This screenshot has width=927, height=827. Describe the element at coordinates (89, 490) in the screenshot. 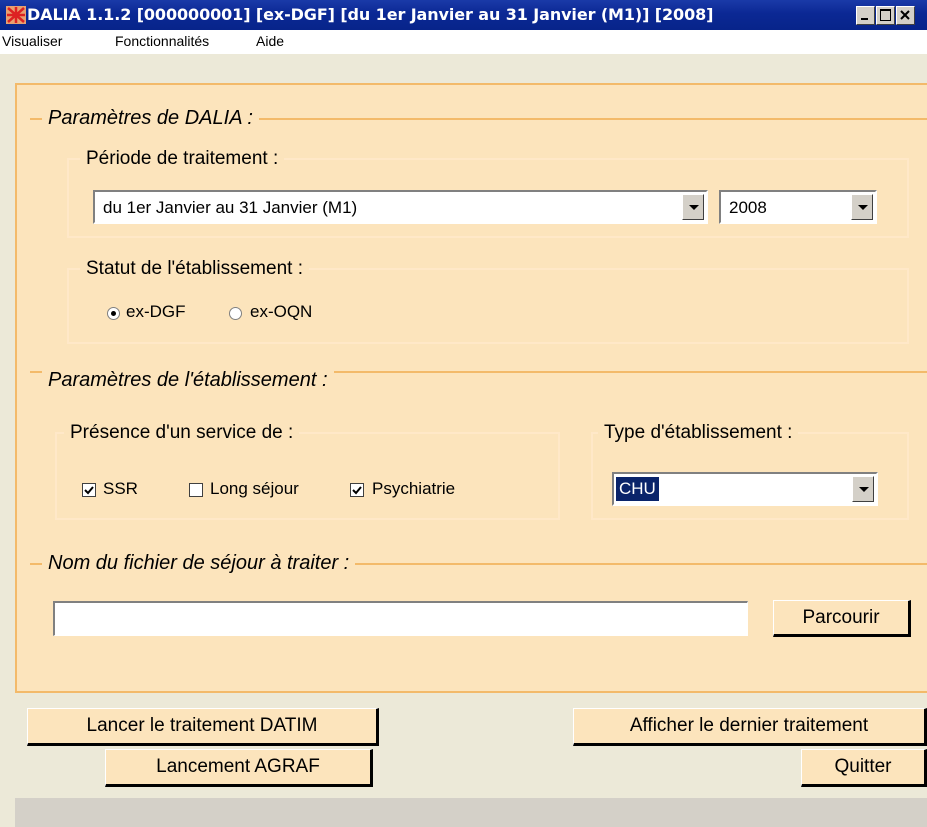

I see `checkbox-ssr` at that location.